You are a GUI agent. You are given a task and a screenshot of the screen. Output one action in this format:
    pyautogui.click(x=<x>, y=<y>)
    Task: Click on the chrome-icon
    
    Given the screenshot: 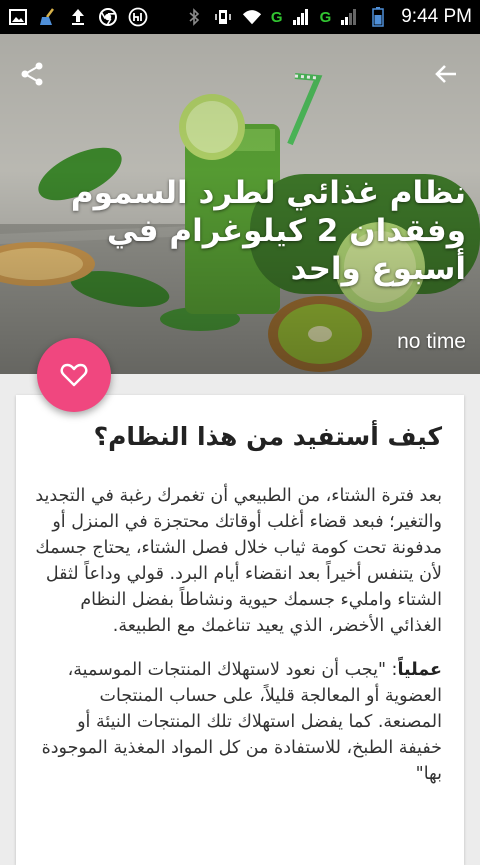 What is the action you would take?
    pyautogui.click(x=108, y=17)
    